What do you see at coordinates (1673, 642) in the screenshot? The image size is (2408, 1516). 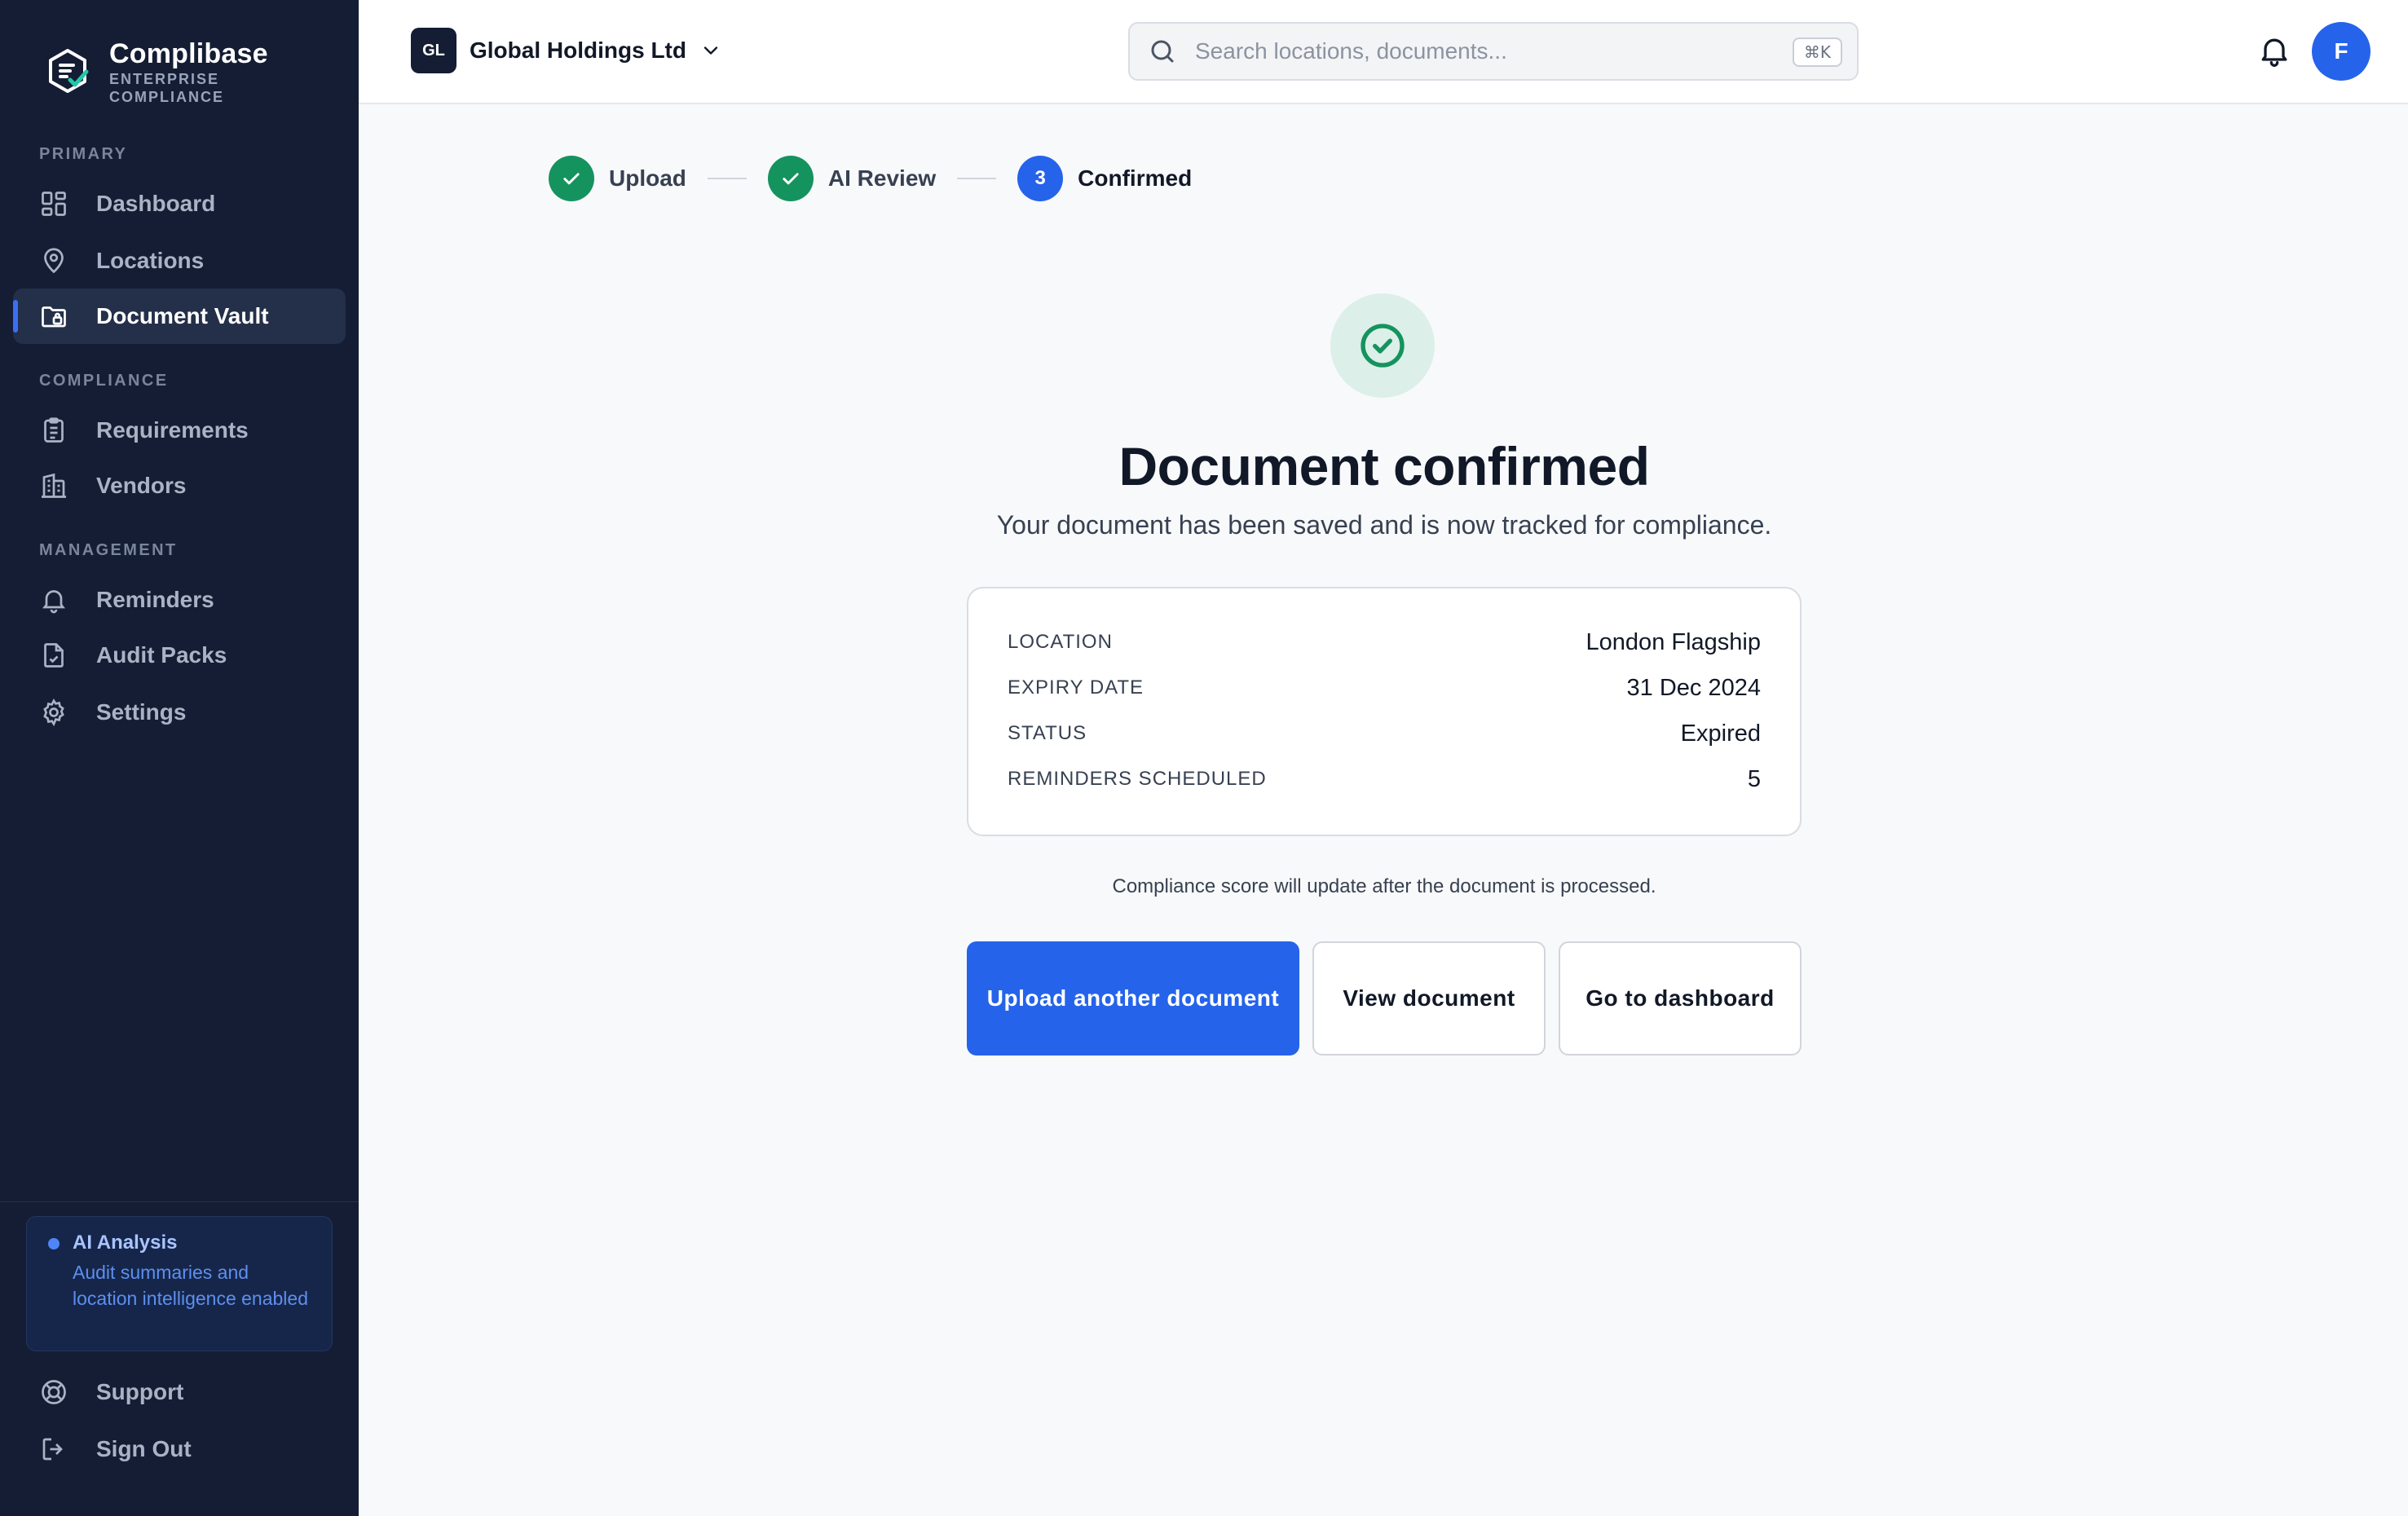 I see `summary-value: London Flagship` at bounding box center [1673, 642].